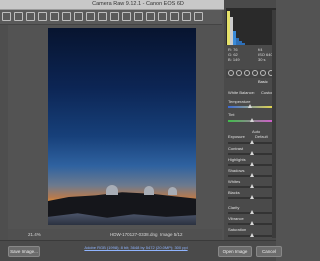 The height and width of the screenshot is (261, 320). Describe the element at coordinates (171, 234) in the screenshot. I see `image-count: Image 5/12` at that location.